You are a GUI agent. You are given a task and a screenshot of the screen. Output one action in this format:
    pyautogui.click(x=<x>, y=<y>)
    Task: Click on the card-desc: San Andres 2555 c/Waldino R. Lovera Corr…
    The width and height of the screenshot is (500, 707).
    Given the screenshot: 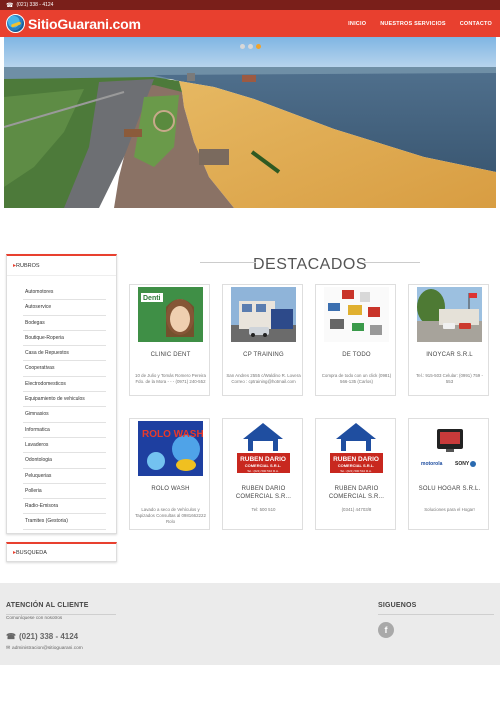 What is the action you would take?
    pyautogui.click(x=263, y=378)
    